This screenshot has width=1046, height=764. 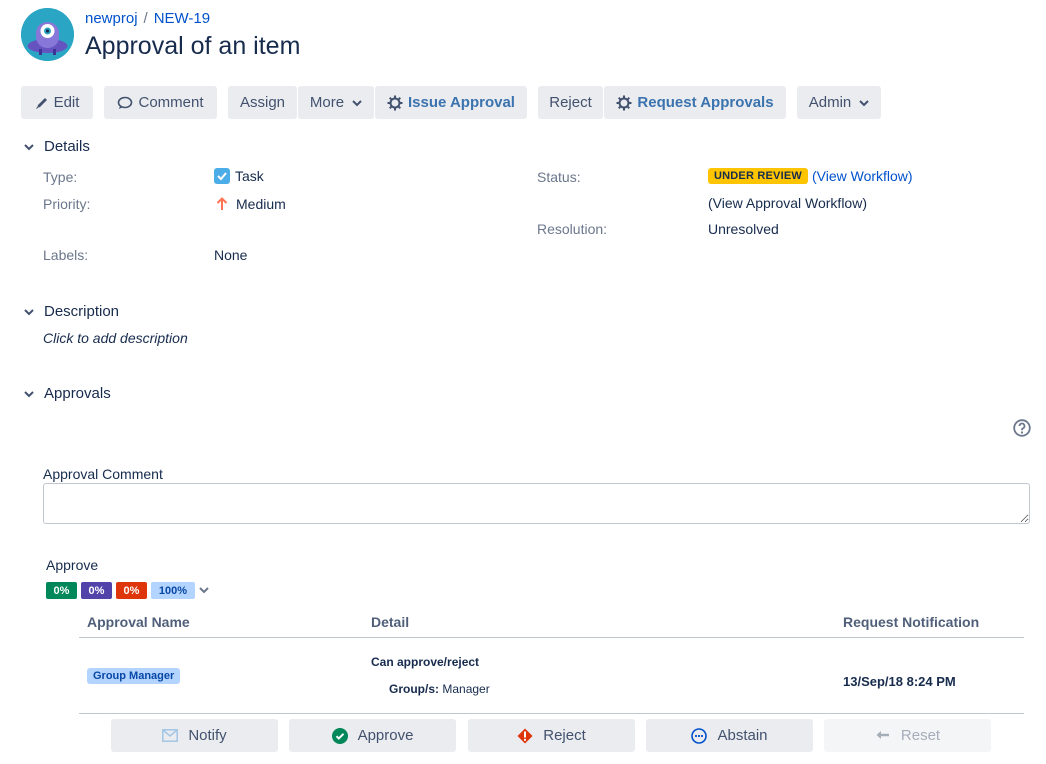 What do you see at coordinates (830, 102) in the screenshot?
I see `admin-dropdown-label: Admin` at bounding box center [830, 102].